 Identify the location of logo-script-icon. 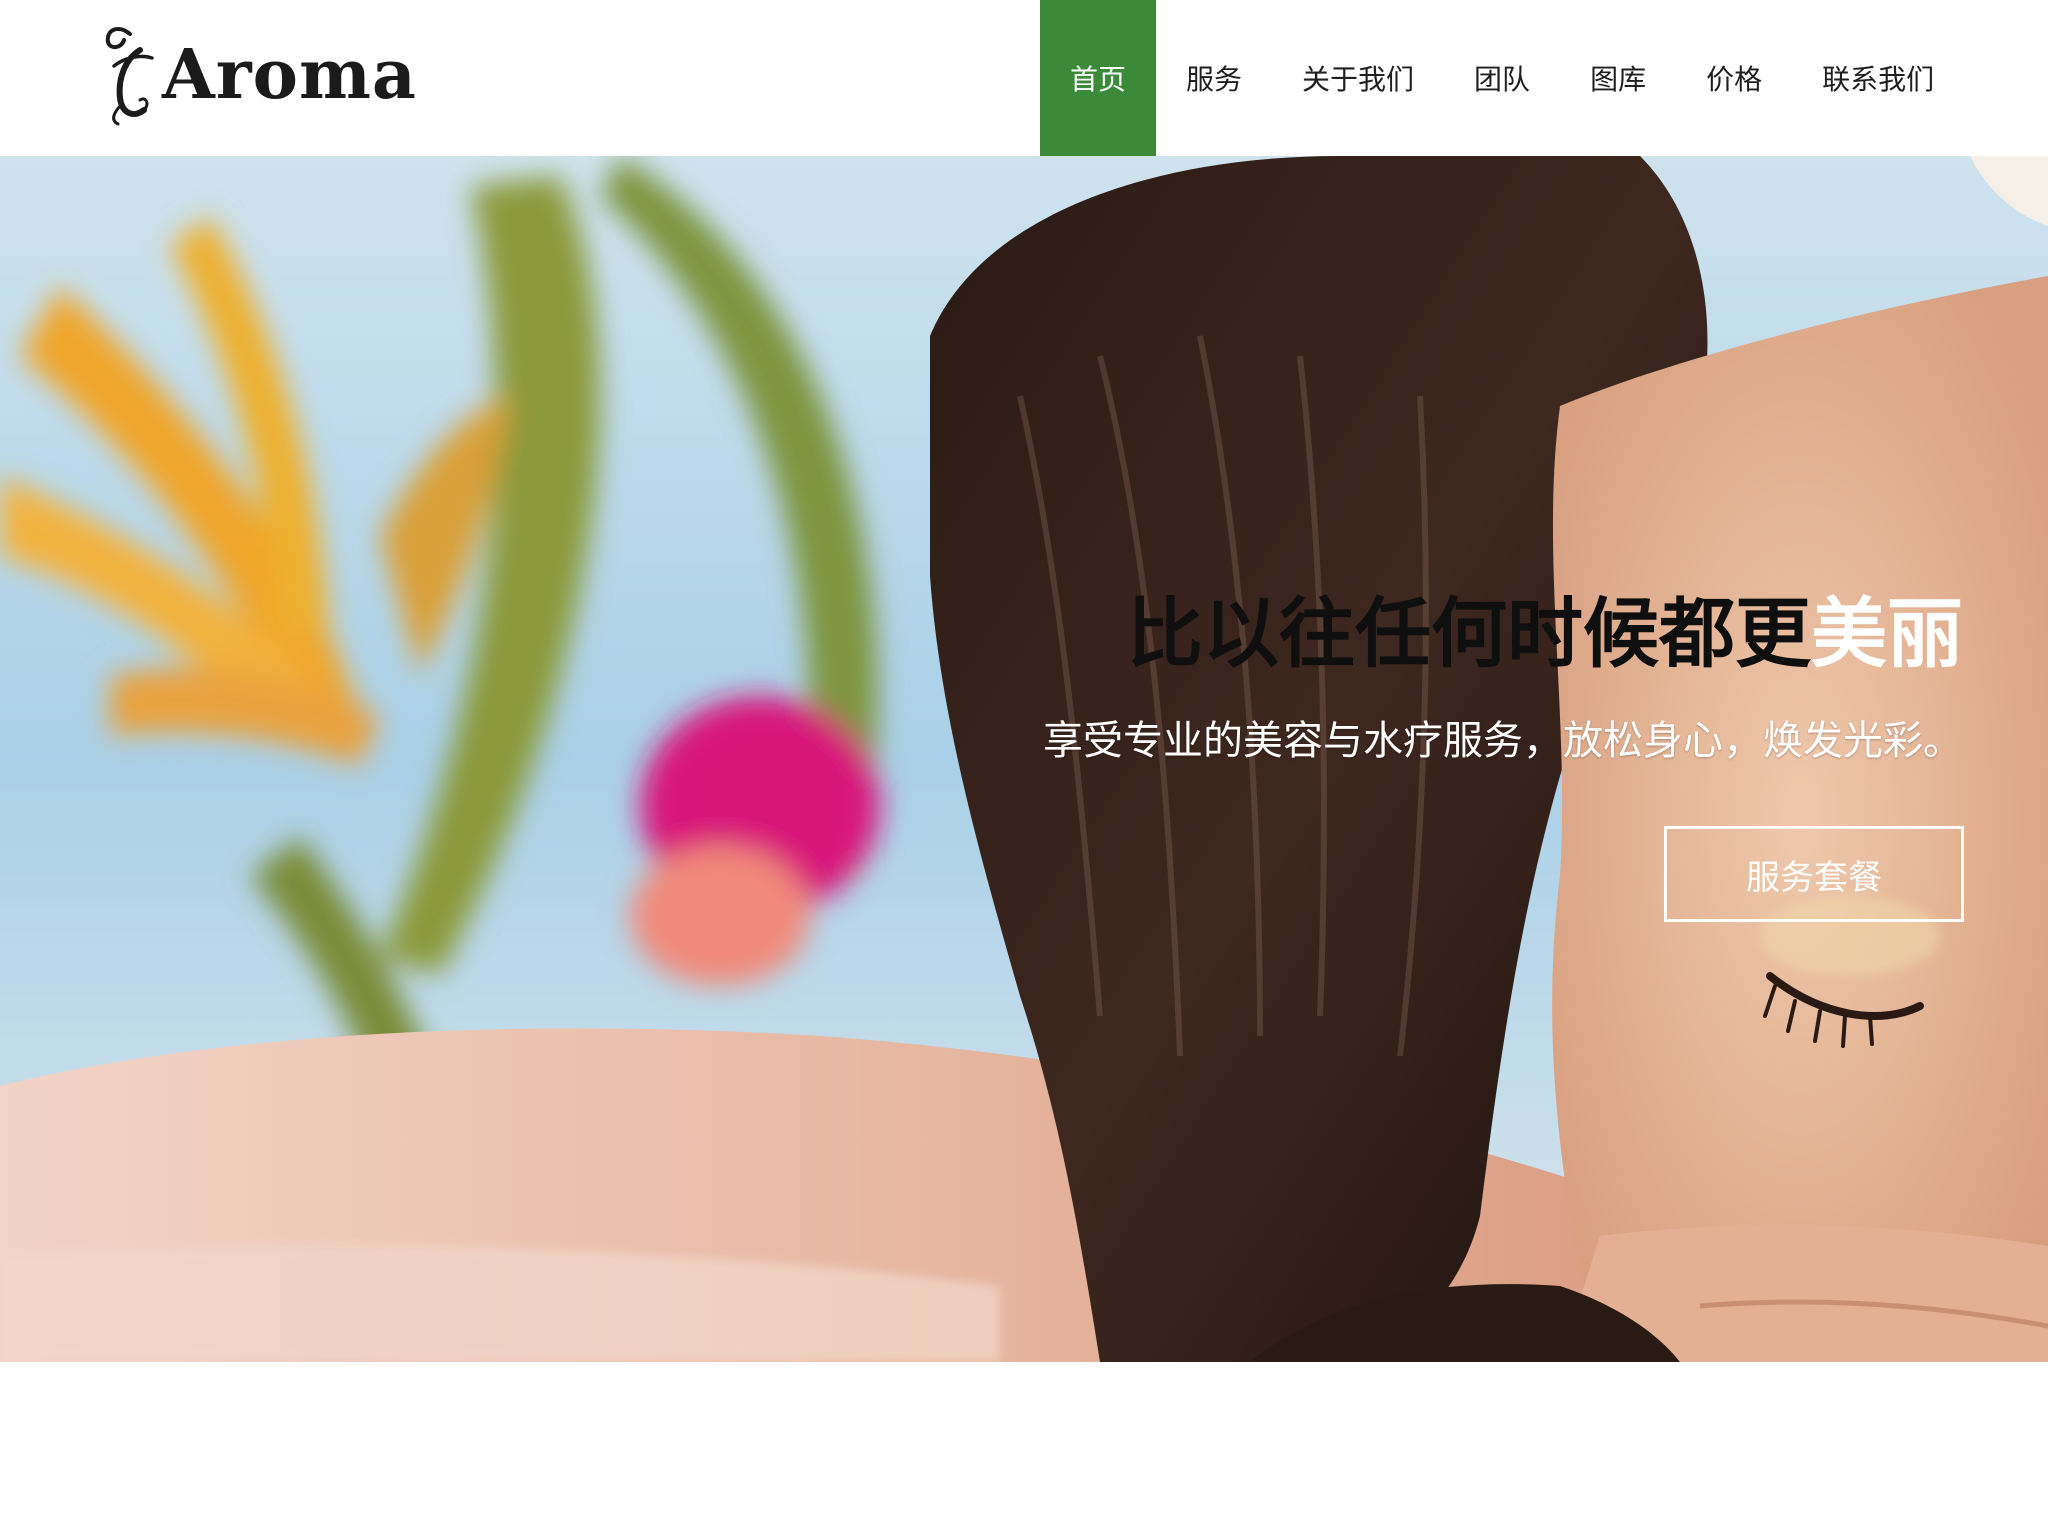
(129, 76).